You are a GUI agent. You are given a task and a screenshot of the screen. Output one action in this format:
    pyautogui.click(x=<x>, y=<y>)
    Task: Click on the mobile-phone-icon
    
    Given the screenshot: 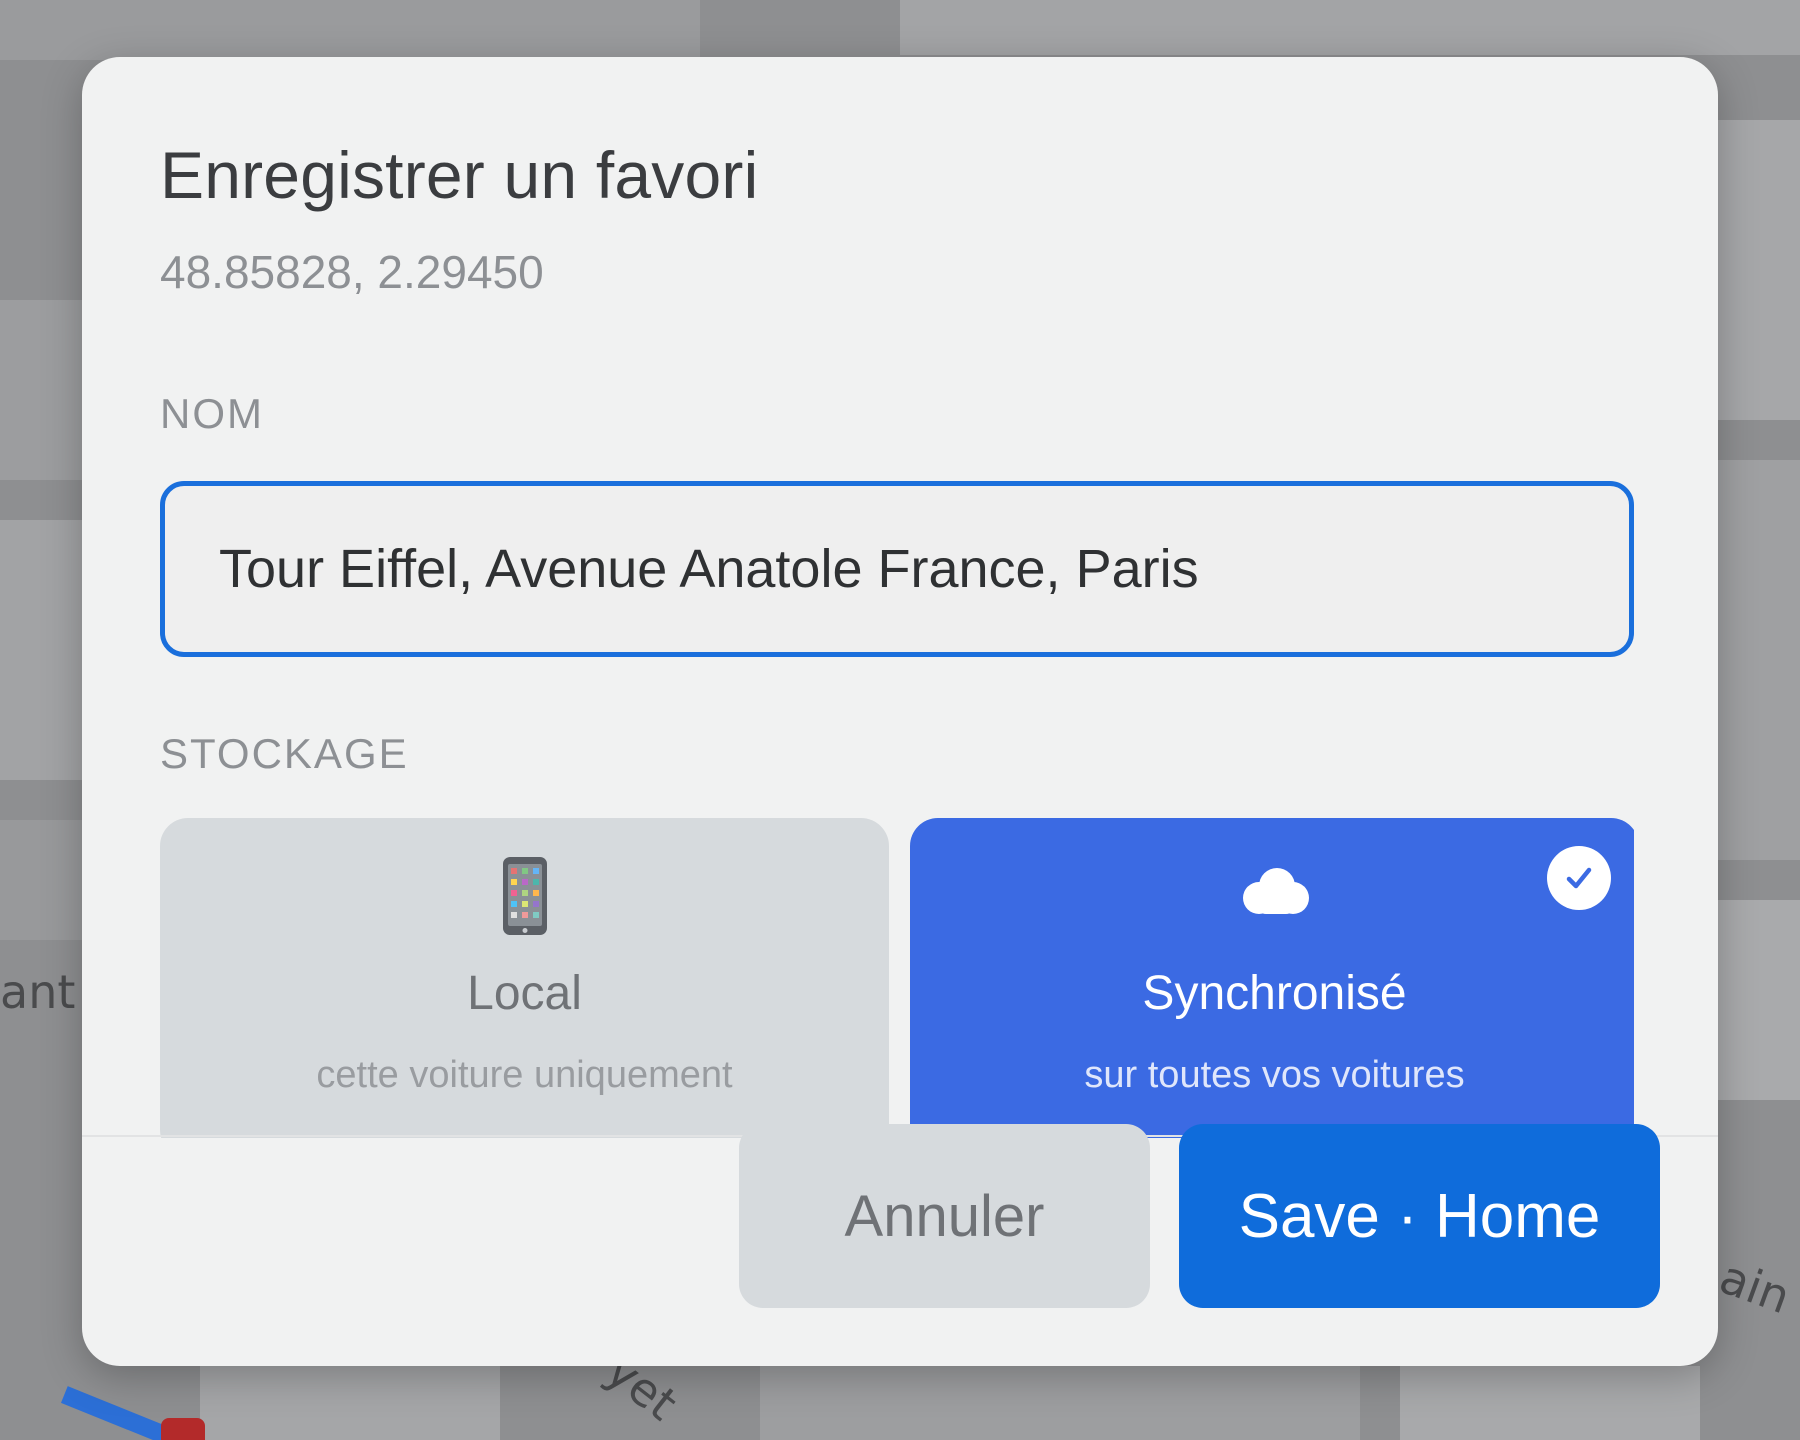 What is the action you would take?
    pyautogui.click(x=524, y=896)
    